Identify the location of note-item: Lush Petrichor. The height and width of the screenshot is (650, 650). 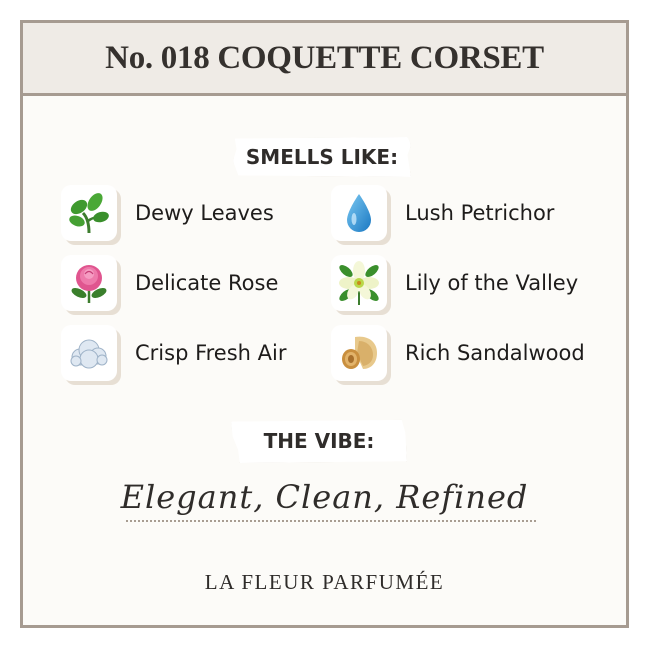
(442, 213).